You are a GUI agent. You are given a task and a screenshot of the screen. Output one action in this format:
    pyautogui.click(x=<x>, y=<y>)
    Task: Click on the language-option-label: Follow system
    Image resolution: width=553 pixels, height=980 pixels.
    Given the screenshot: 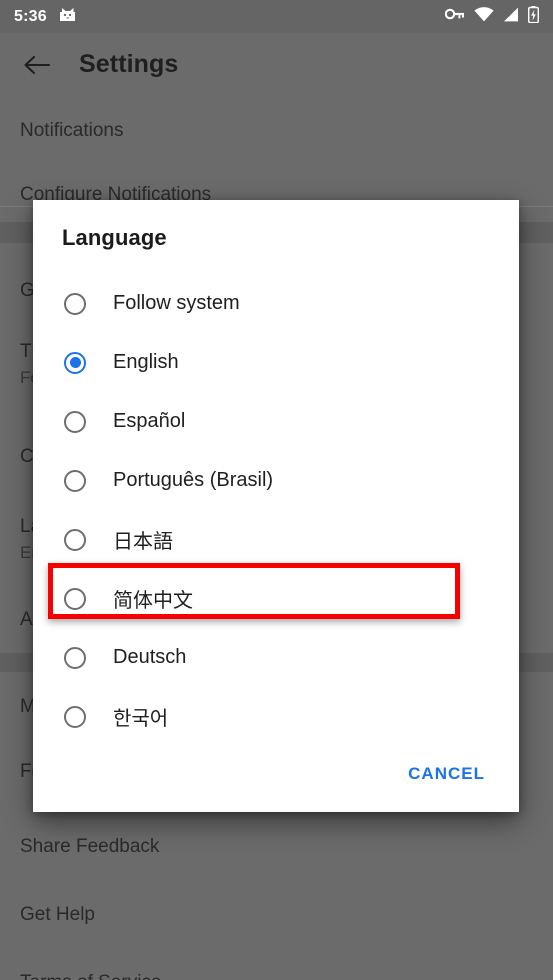 What is the action you would take?
    pyautogui.click(x=176, y=303)
    